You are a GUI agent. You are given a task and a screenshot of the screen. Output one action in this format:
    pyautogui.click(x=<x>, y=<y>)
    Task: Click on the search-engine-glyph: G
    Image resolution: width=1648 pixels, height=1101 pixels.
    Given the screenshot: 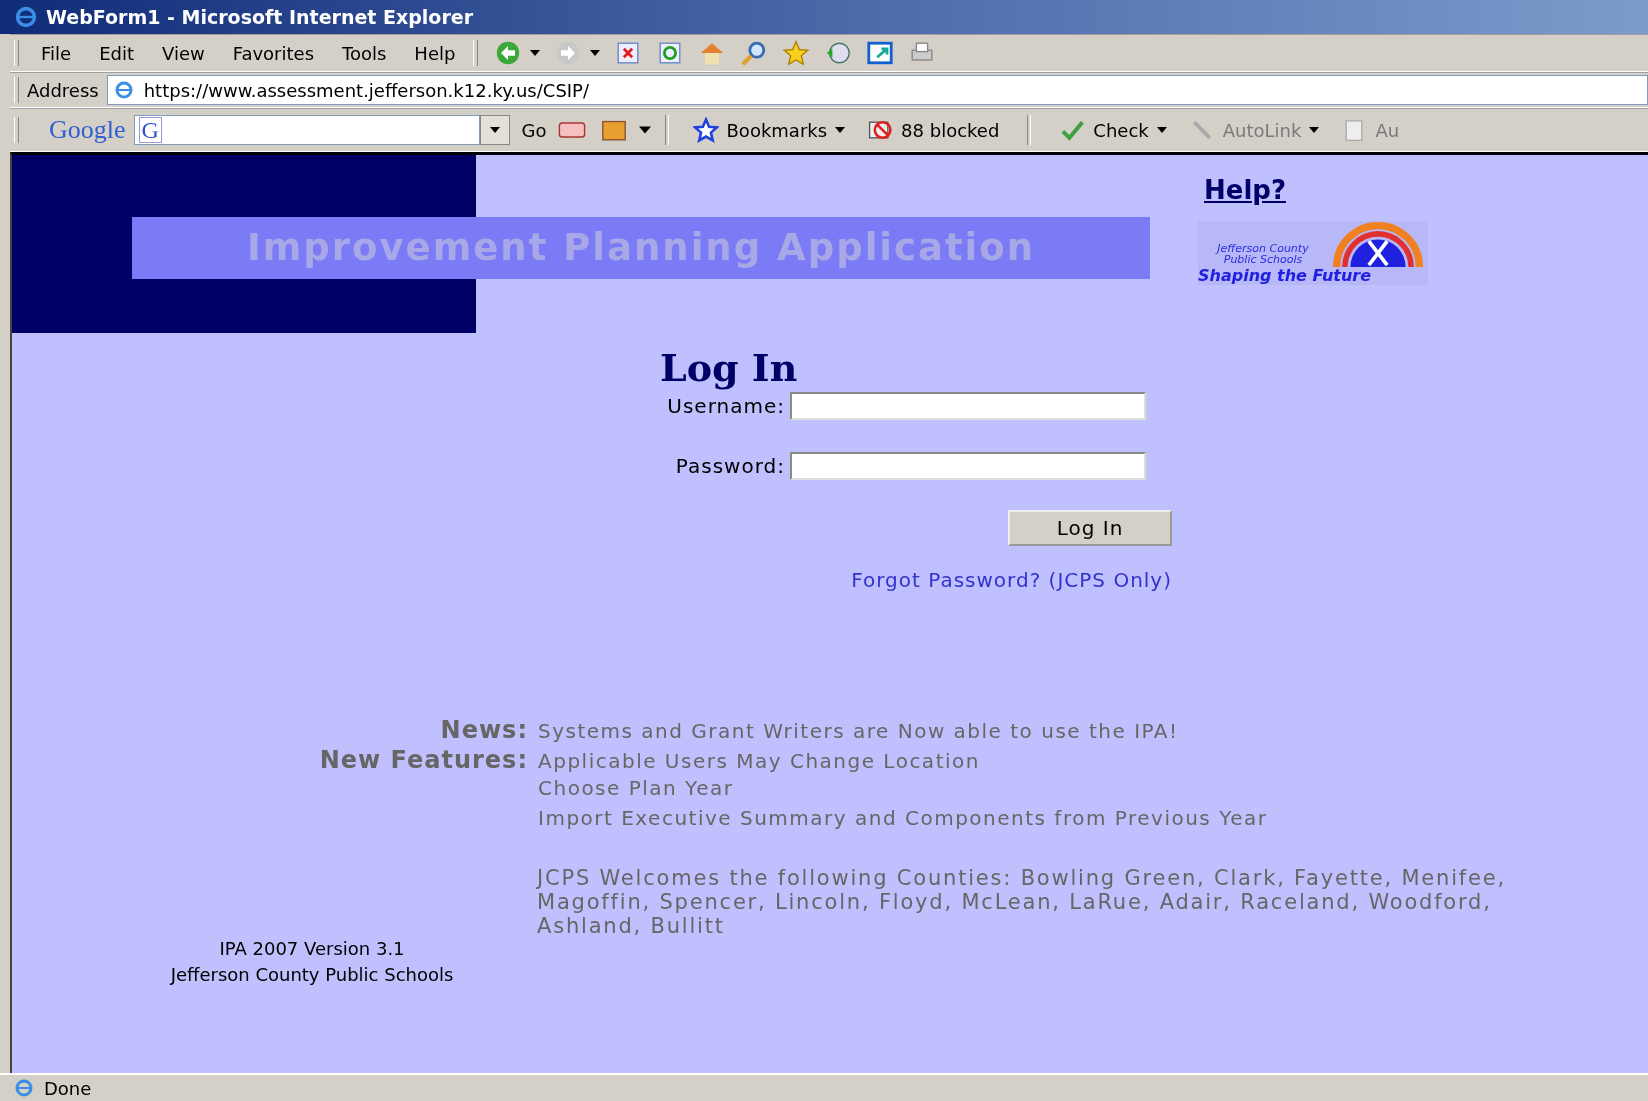 What is the action you would take?
    pyautogui.click(x=150, y=130)
    